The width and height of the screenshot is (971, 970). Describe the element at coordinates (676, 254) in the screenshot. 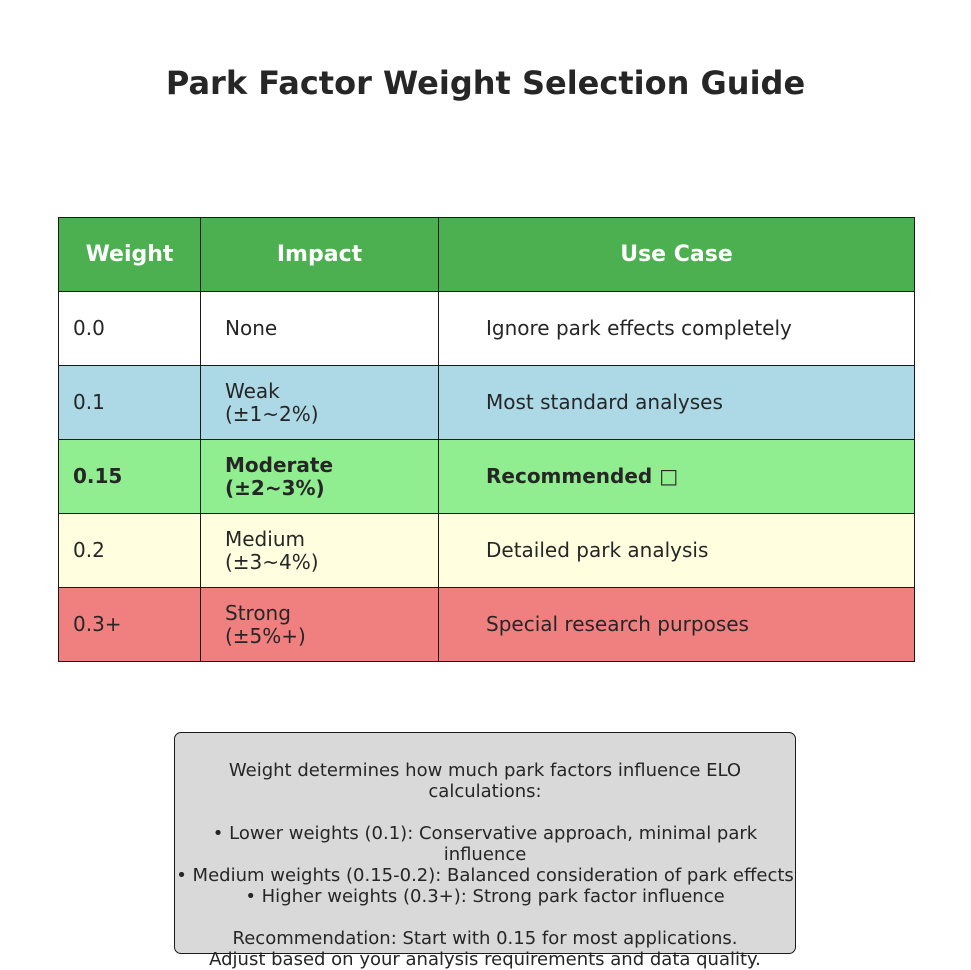

I see `header-use-case: Use Case` at that location.